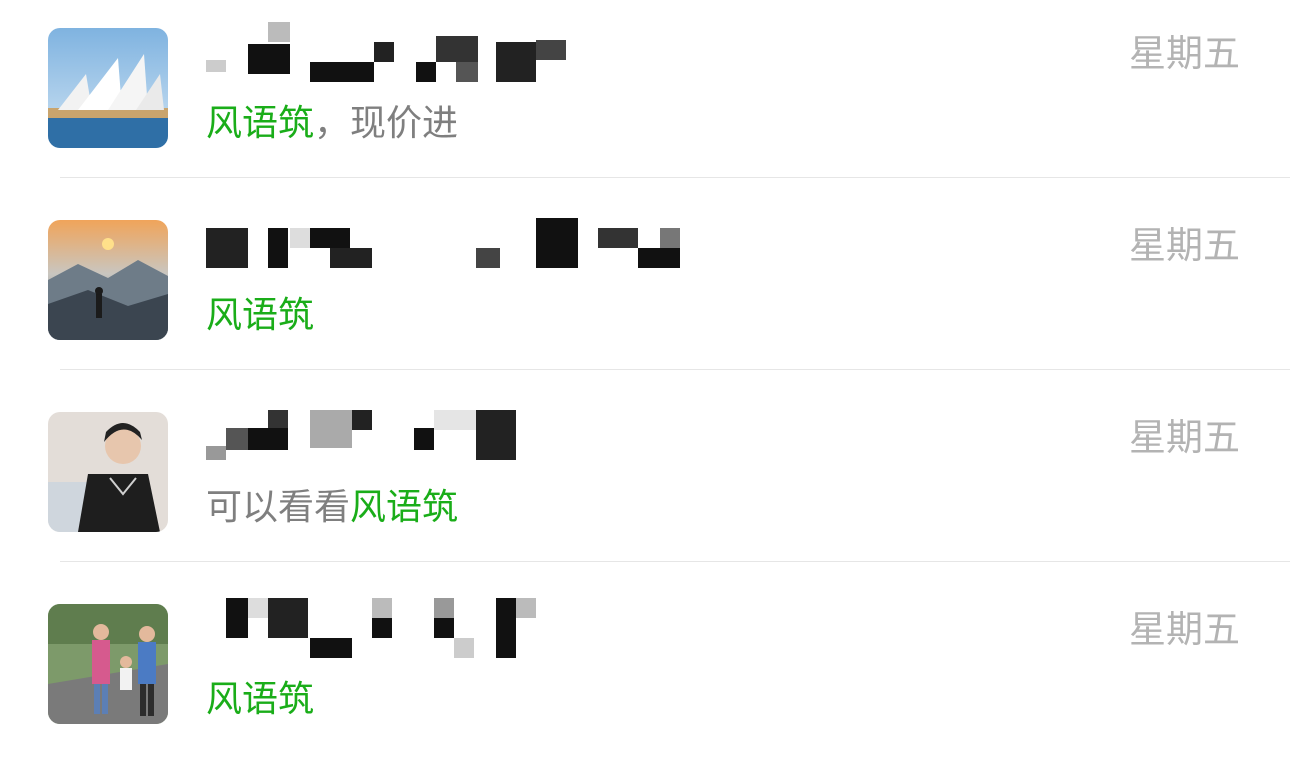 Image resolution: width=1290 pixels, height=768 pixels. What do you see at coordinates (332, 507) in the screenshot?
I see `message-preview: 可以看看风语筑` at bounding box center [332, 507].